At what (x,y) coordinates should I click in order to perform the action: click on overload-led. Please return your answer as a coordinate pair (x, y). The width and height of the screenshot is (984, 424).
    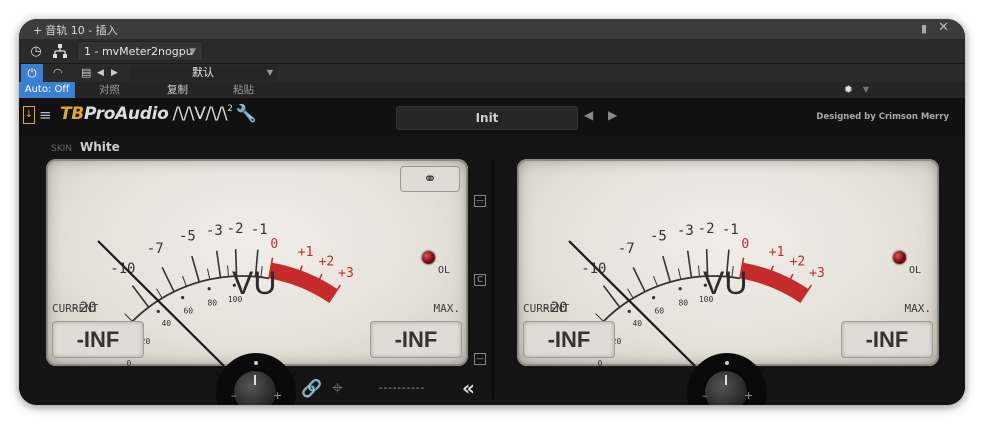
    Looking at the image, I should click on (428, 257).